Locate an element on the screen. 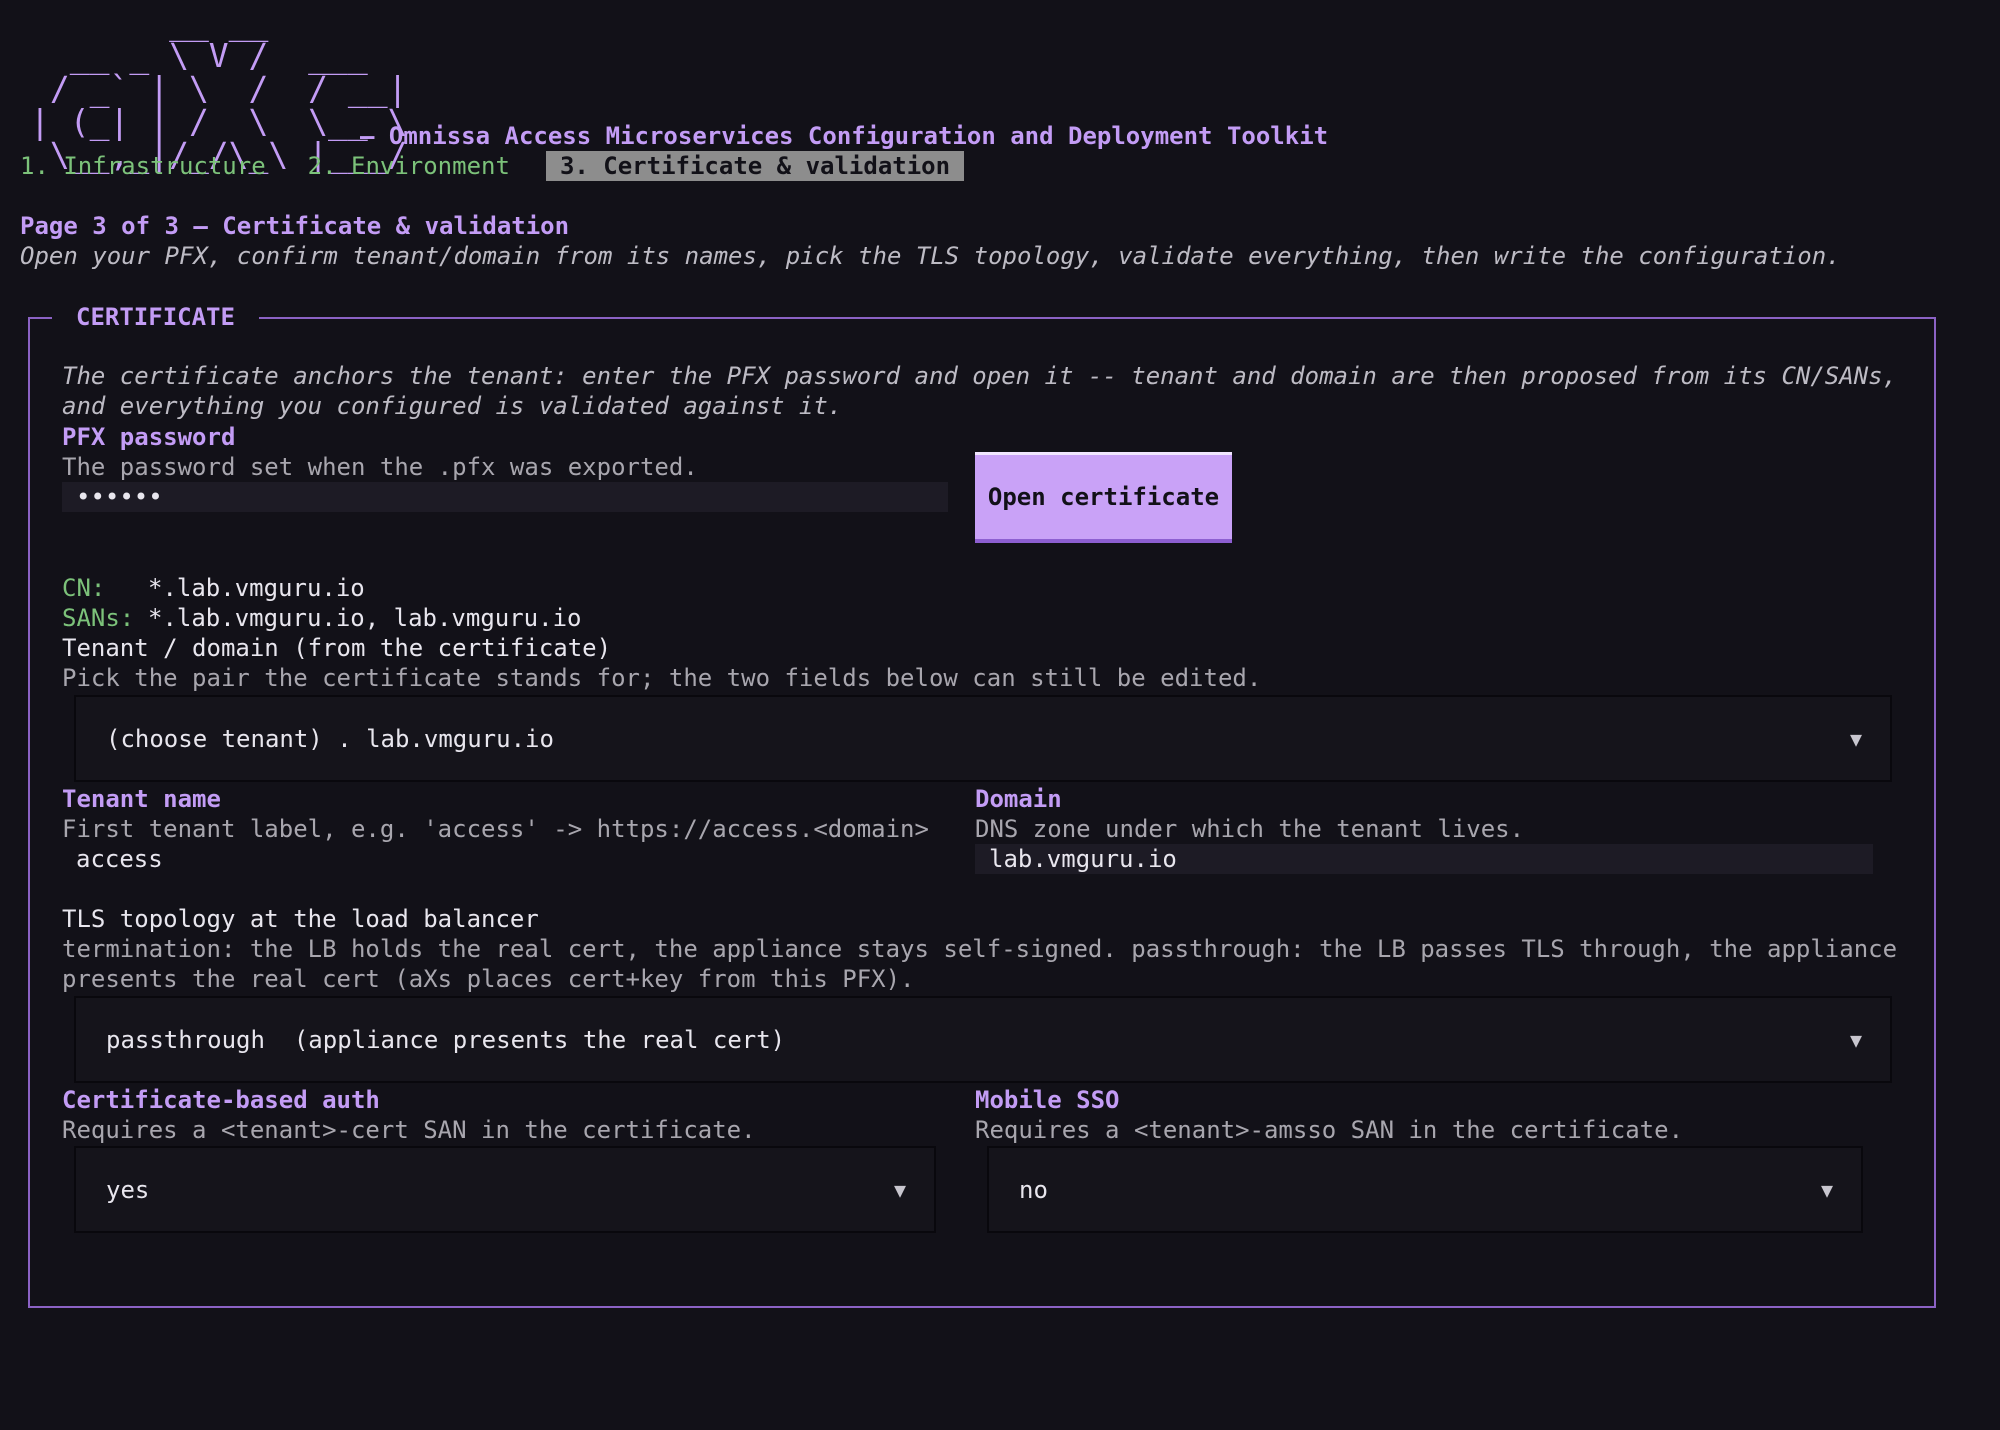  cert-auth-select: yes ▼ is located at coordinates (505, 1189).